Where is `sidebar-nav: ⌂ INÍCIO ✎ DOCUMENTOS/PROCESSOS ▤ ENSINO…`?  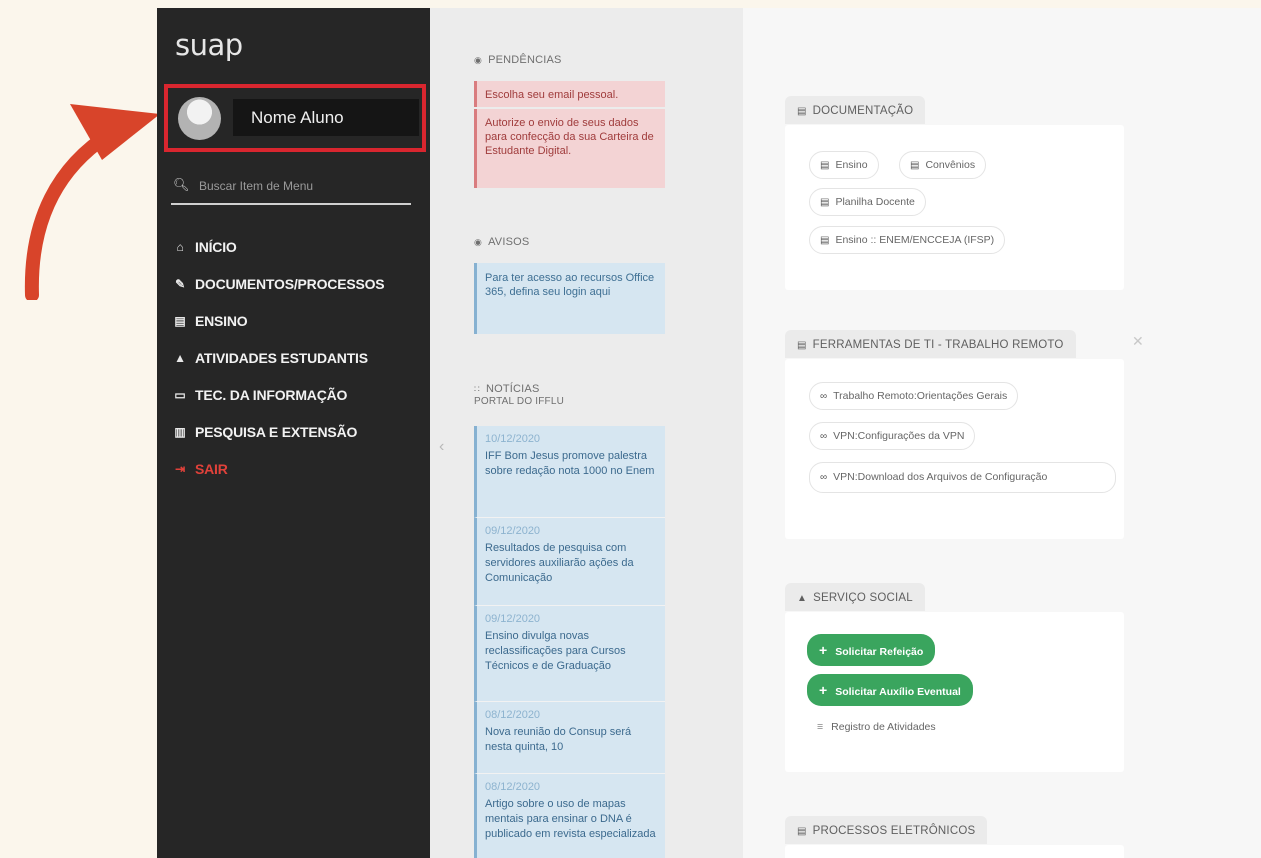 sidebar-nav: ⌂ INÍCIO ✎ DOCUMENTOS/PROCESSOS ▤ ENSINO… is located at coordinates (277, 357).